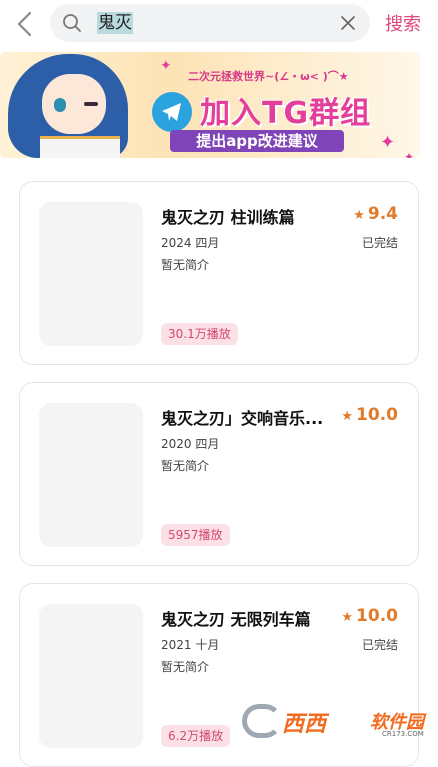 The height and width of the screenshot is (767, 438). I want to click on play-count-badge: 6.2万播放, so click(196, 736).